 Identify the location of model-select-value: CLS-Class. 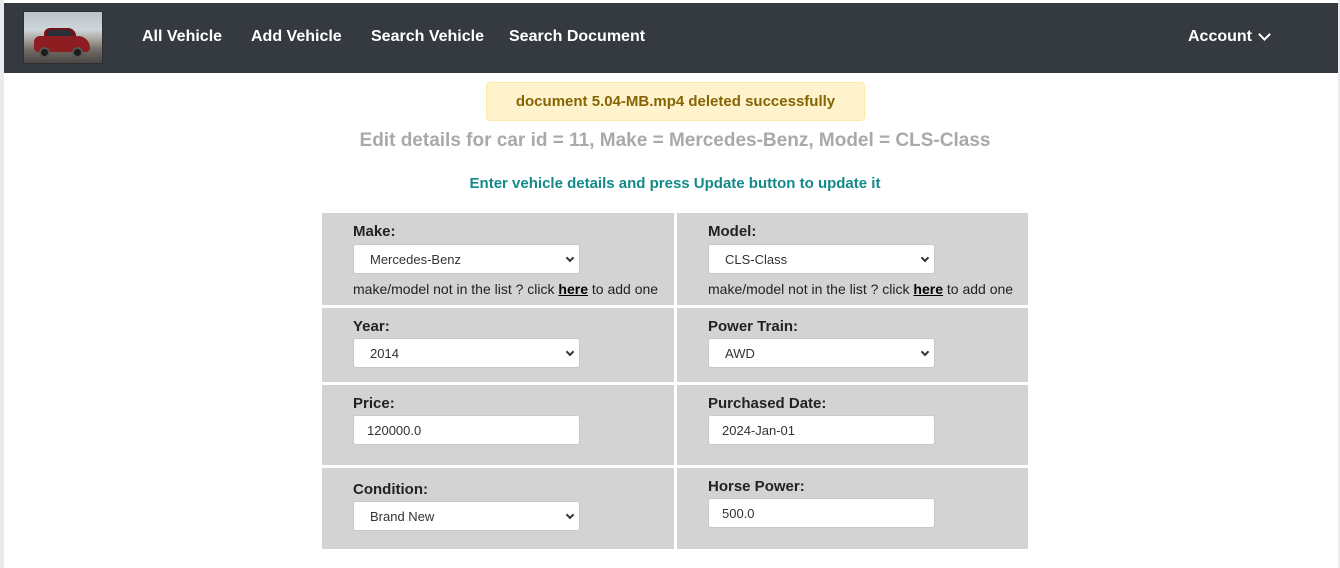
(756, 259).